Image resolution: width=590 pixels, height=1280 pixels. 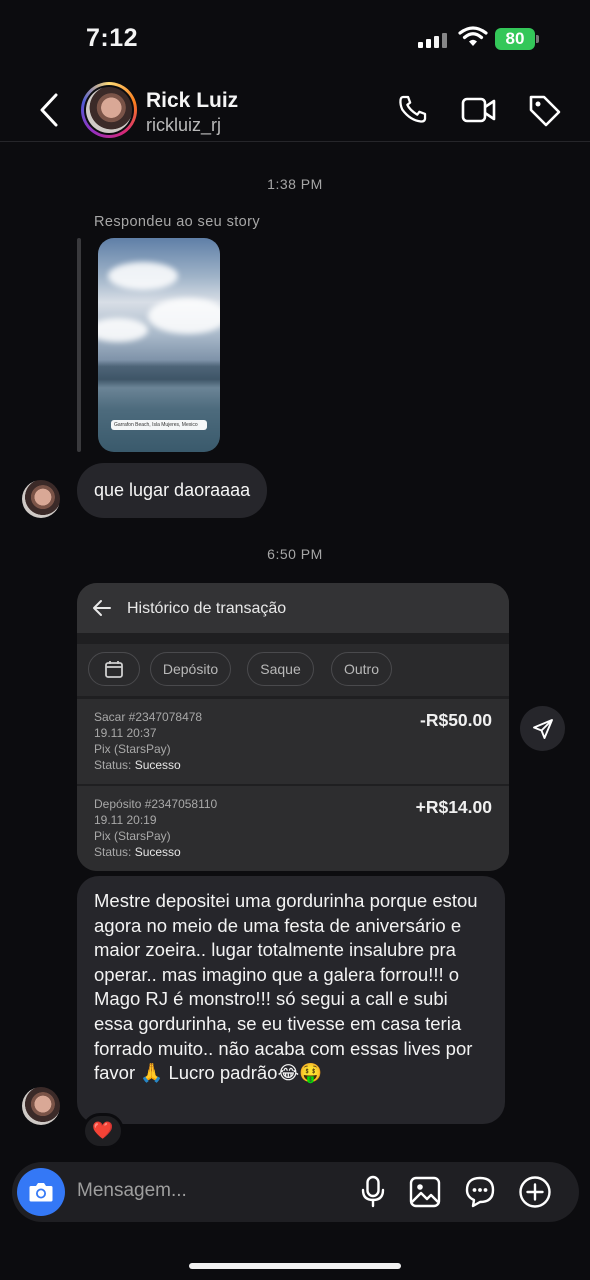 I want to click on calendar-icon, so click(x=114, y=669).